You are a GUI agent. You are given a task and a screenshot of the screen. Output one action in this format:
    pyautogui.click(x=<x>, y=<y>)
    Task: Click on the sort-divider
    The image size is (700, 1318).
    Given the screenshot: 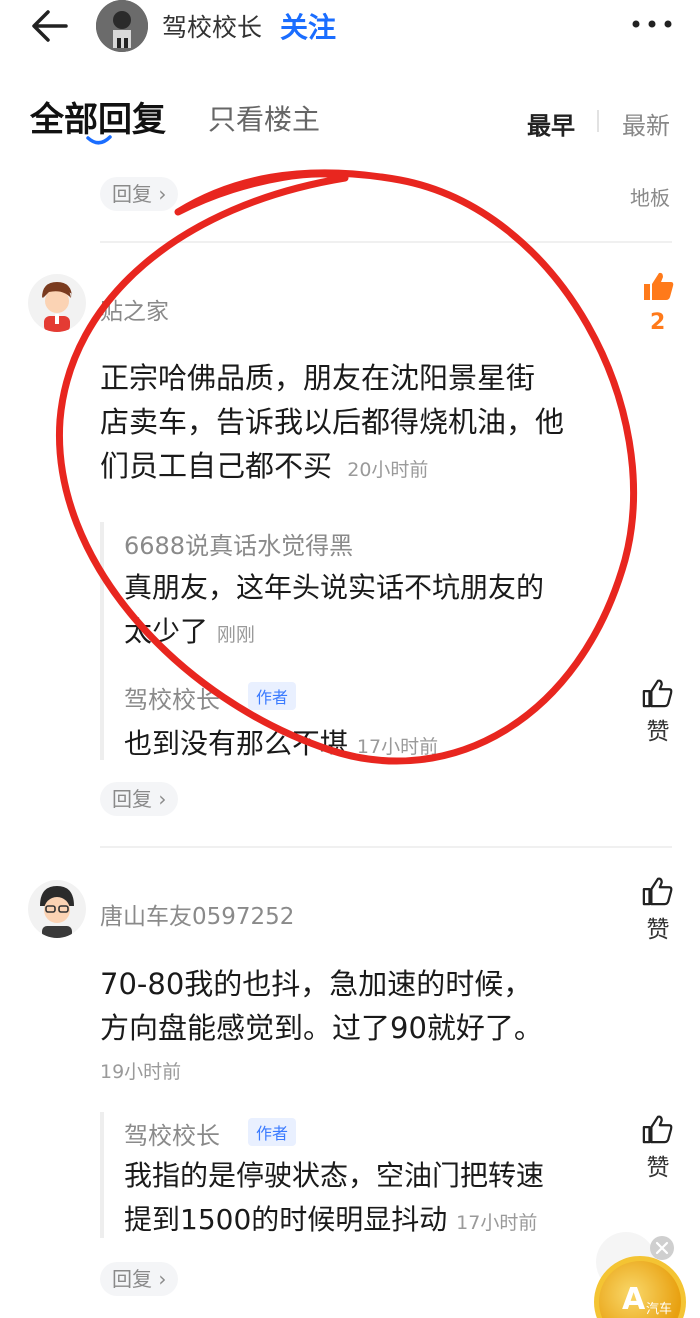 What is the action you would take?
    pyautogui.click(x=598, y=121)
    